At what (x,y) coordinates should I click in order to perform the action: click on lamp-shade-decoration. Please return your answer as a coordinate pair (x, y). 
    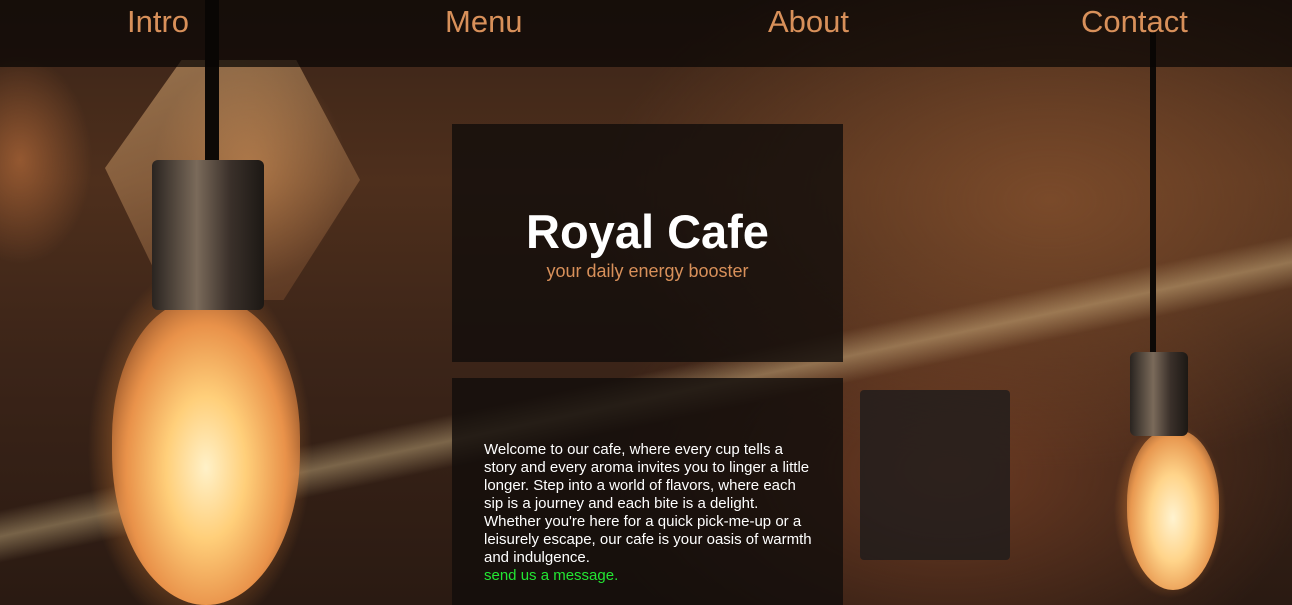
    Looking at the image, I should click on (232, 180).